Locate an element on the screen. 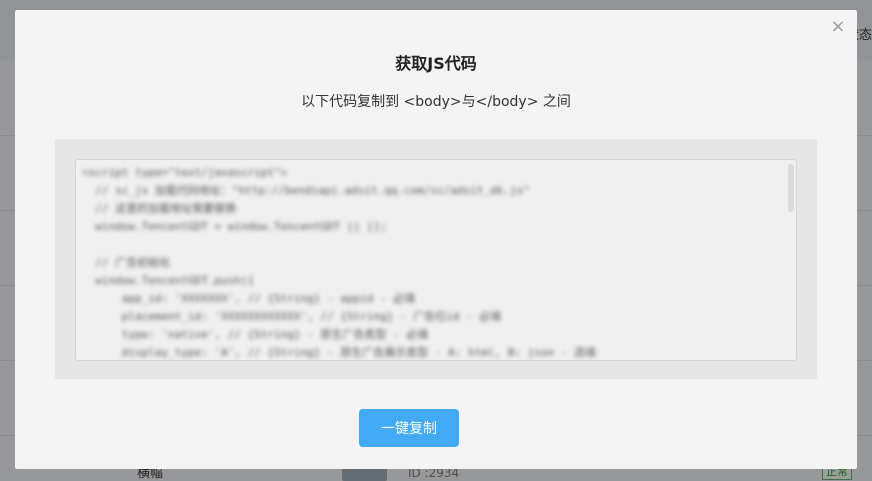 This screenshot has height=481, width=872. code-scrollbar is located at coordinates (791, 188).